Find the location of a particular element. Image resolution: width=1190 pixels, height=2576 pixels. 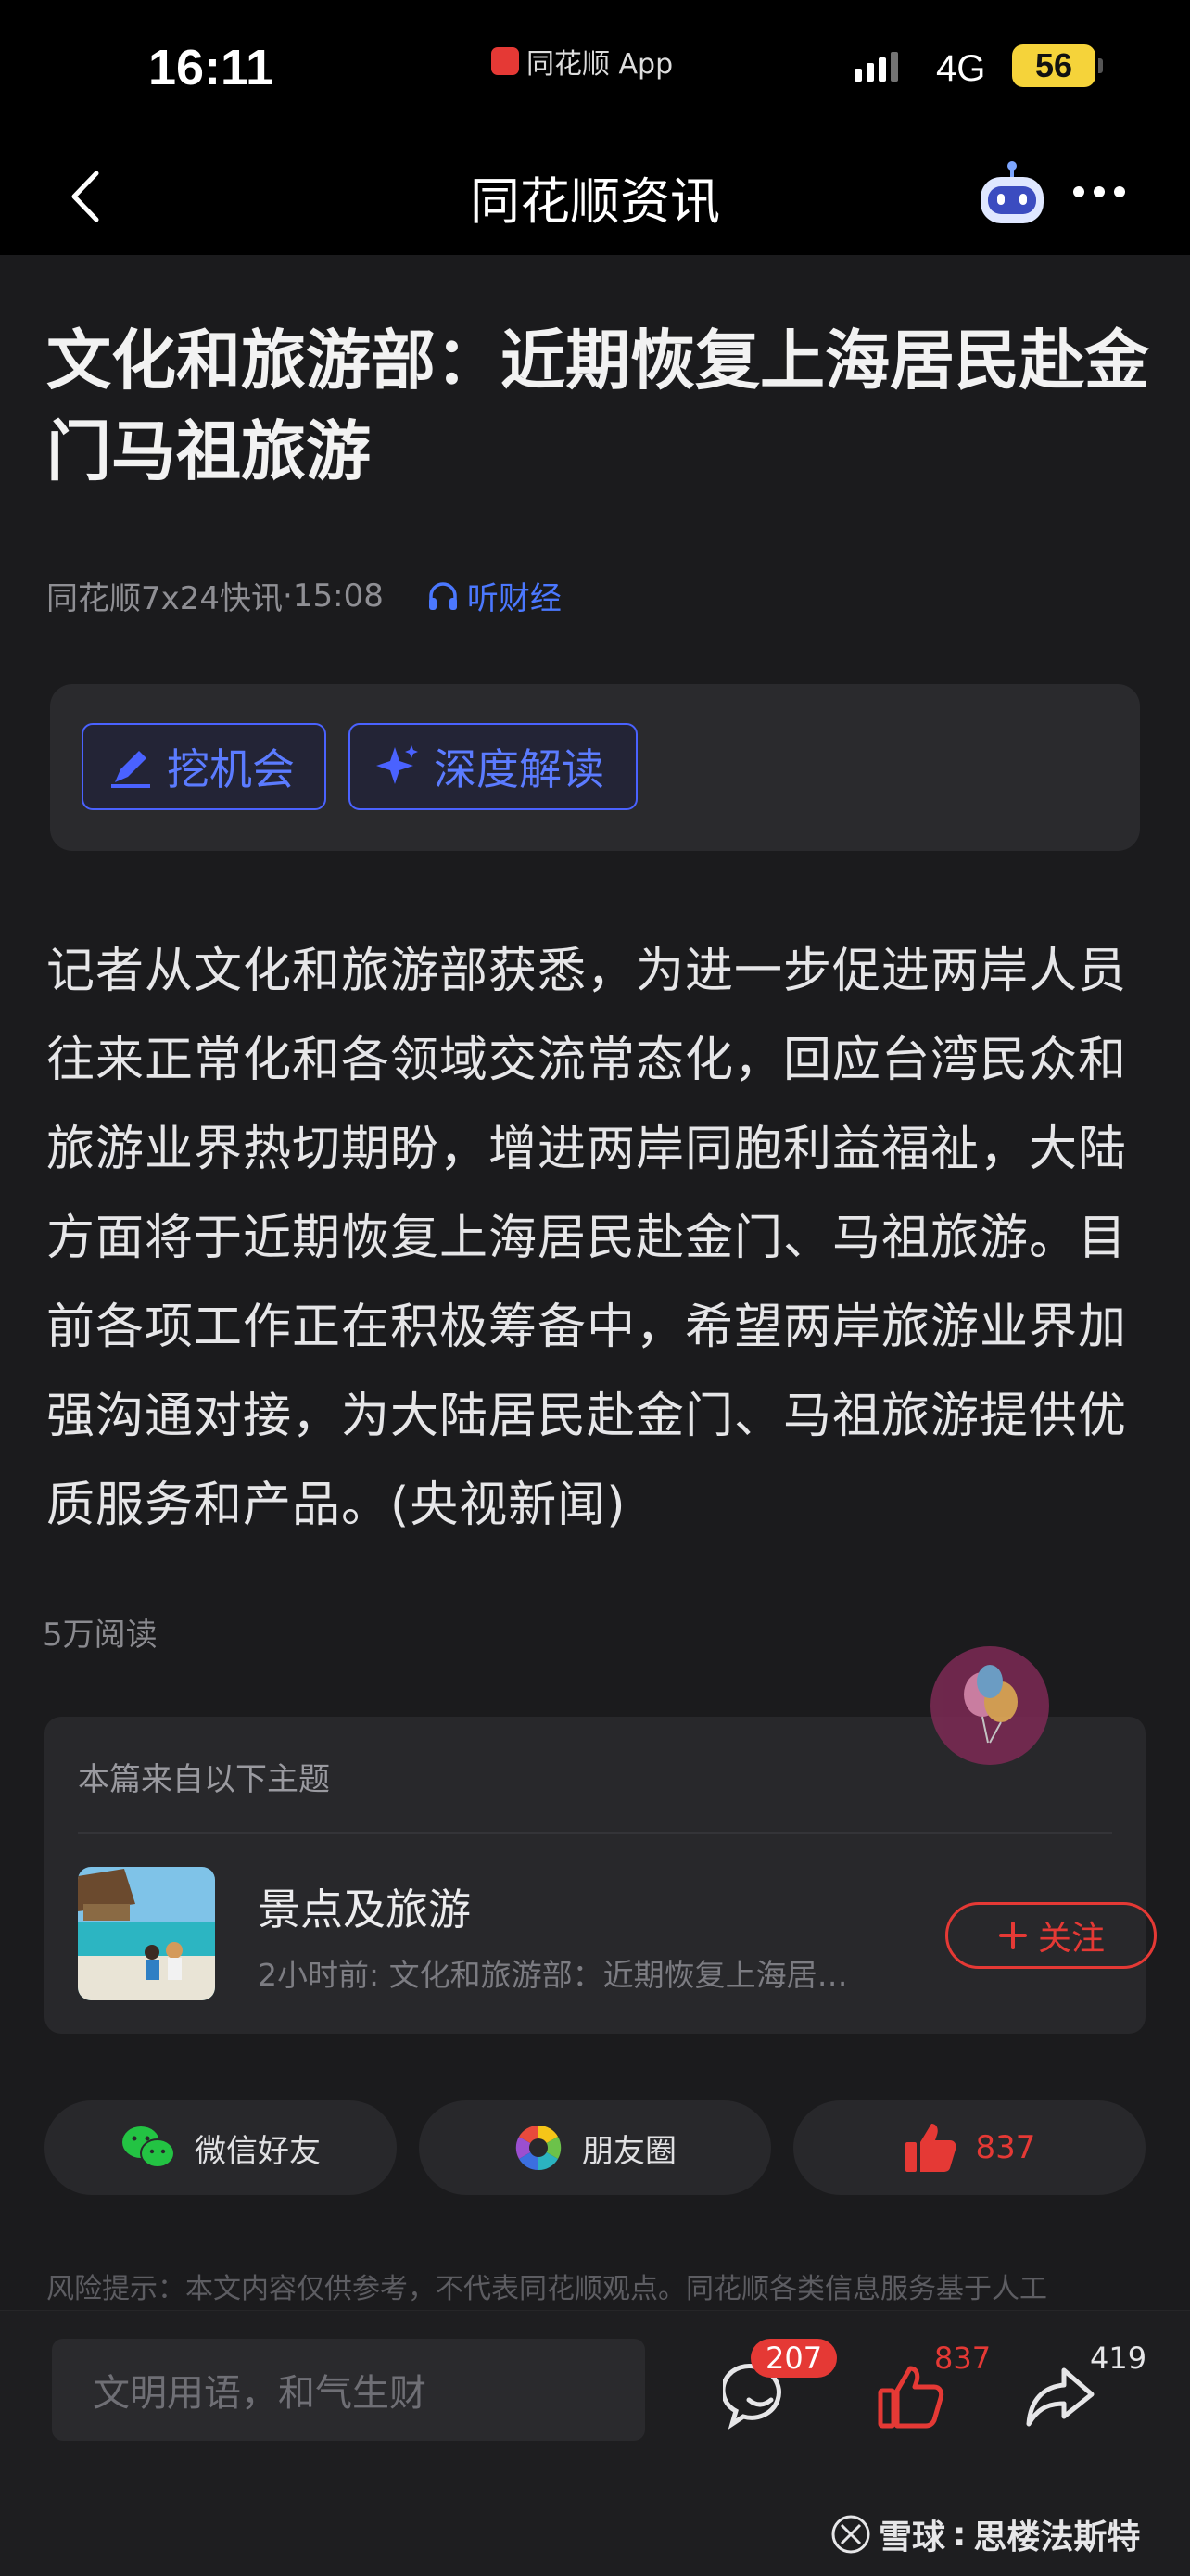

like-count: 837 is located at coordinates (1005, 2147).